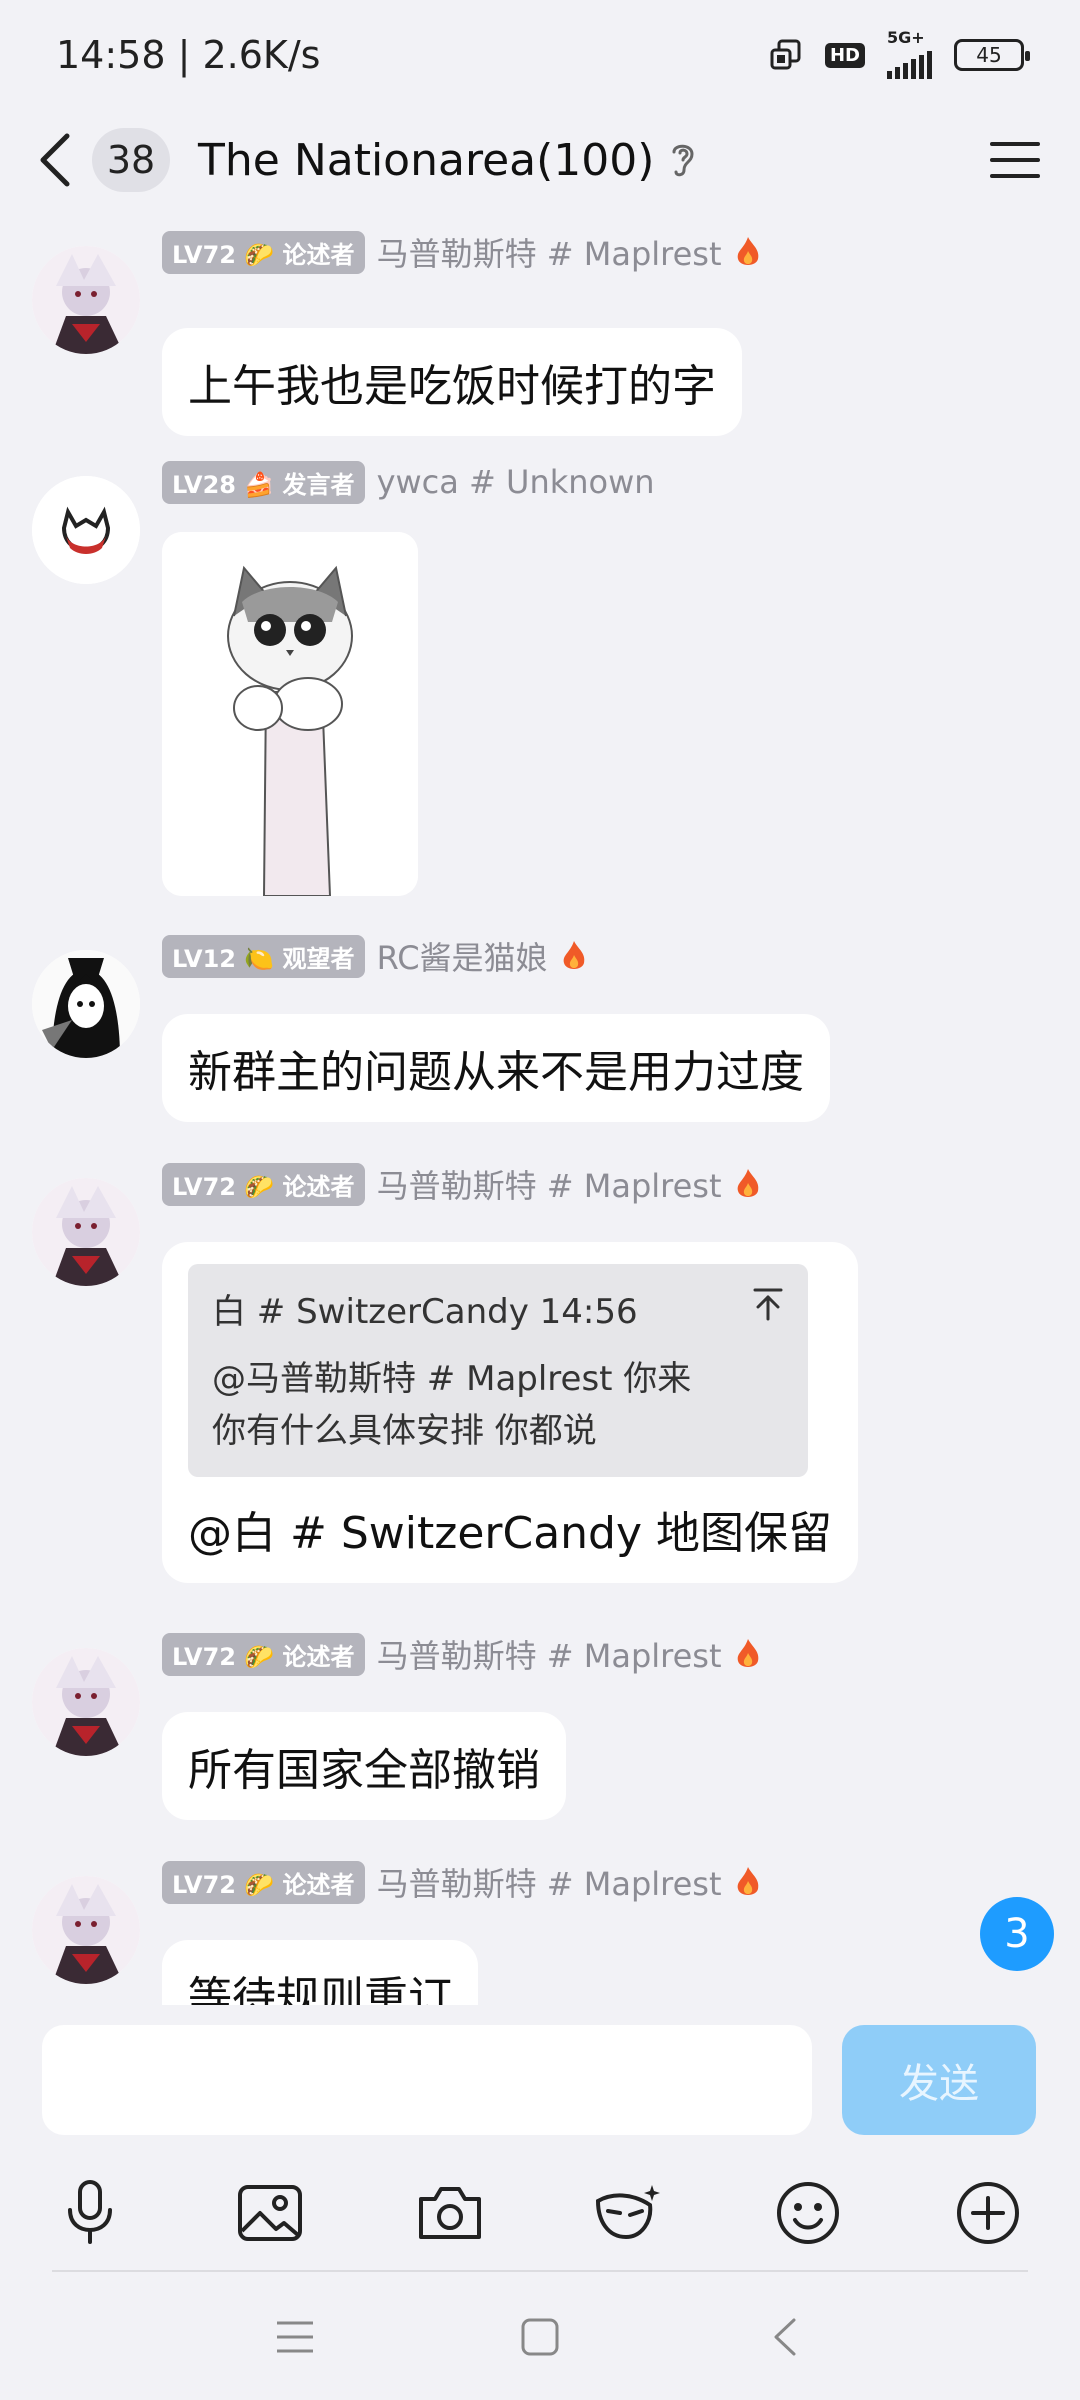 The height and width of the screenshot is (2400, 1080). What do you see at coordinates (320, 1972) in the screenshot?
I see `message-bubble: 等待规则重订` at bounding box center [320, 1972].